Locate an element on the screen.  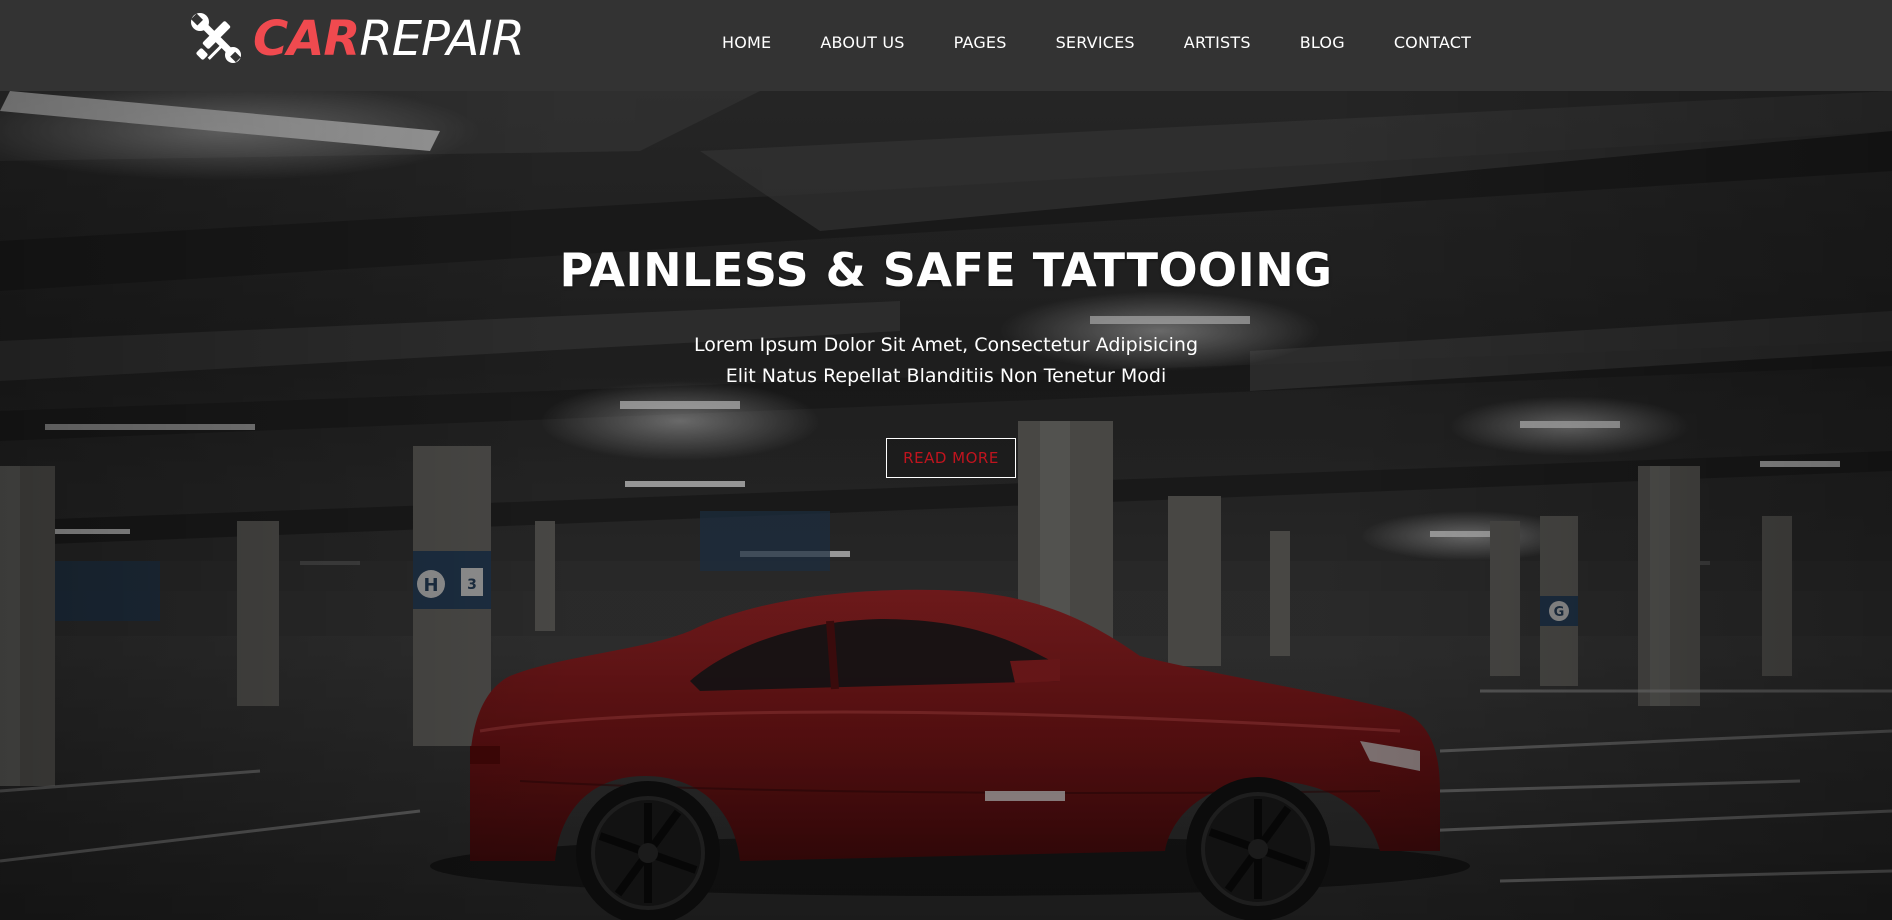
site-logo: CARREPAIR is located at coordinates (357, 39).